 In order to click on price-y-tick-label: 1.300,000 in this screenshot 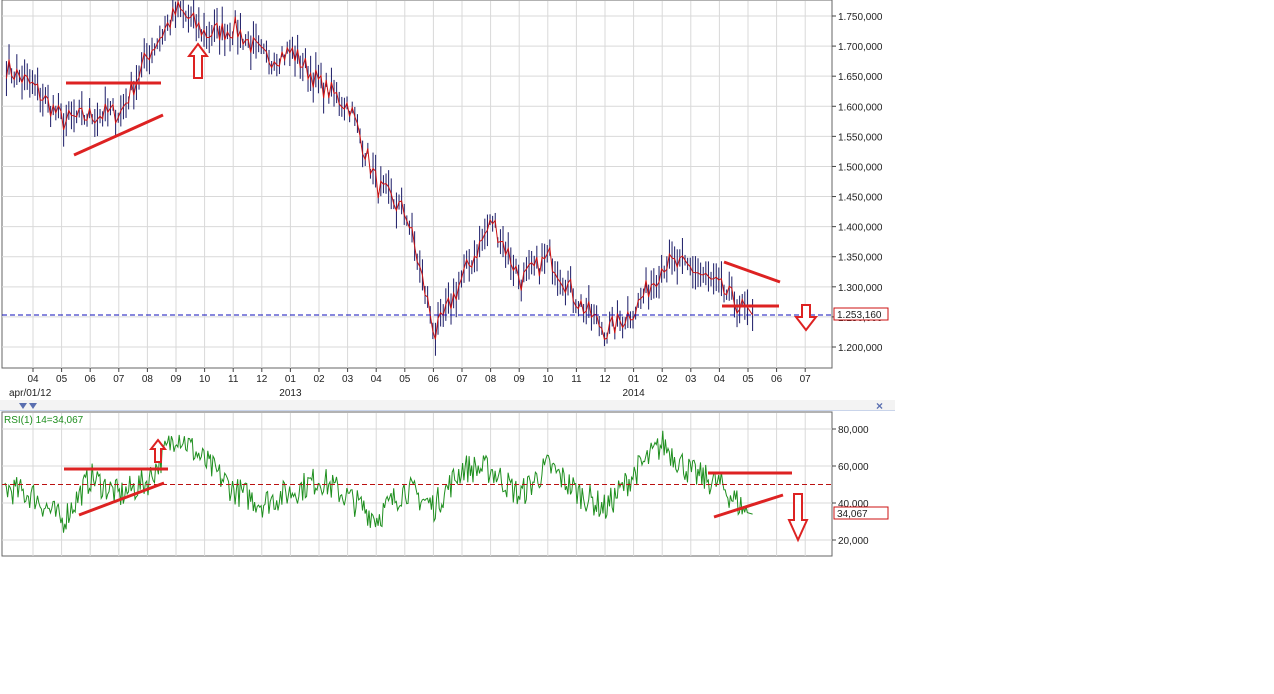, I will do `click(860, 288)`.